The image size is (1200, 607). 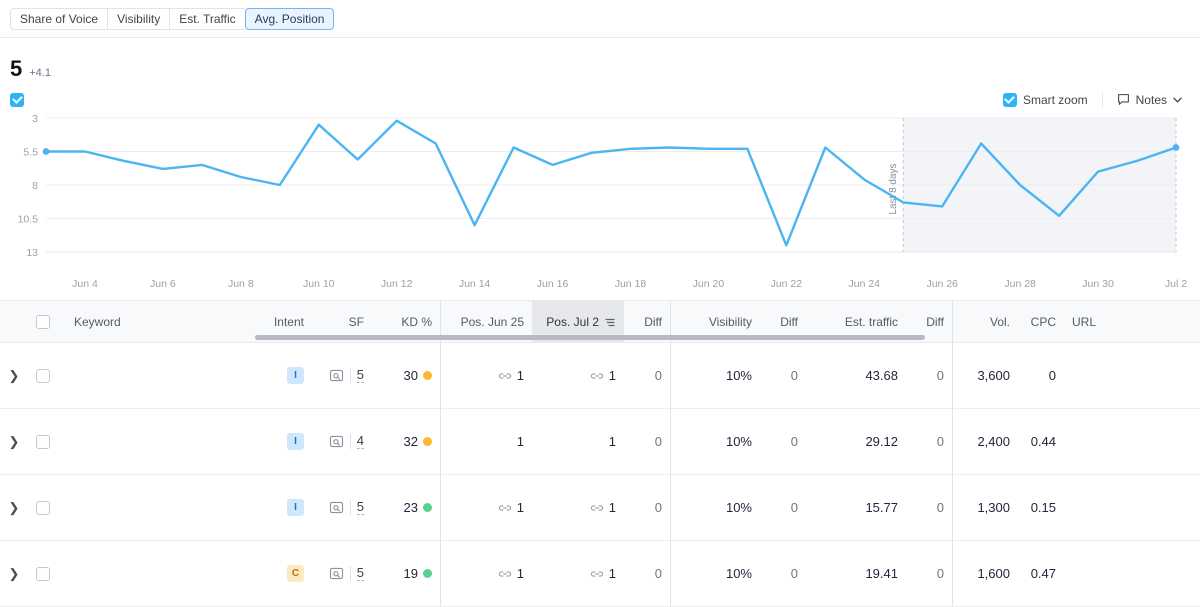 What do you see at coordinates (406, 508) in the screenshot?
I see `cell-kd: 23` at bounding box center [406, 508].